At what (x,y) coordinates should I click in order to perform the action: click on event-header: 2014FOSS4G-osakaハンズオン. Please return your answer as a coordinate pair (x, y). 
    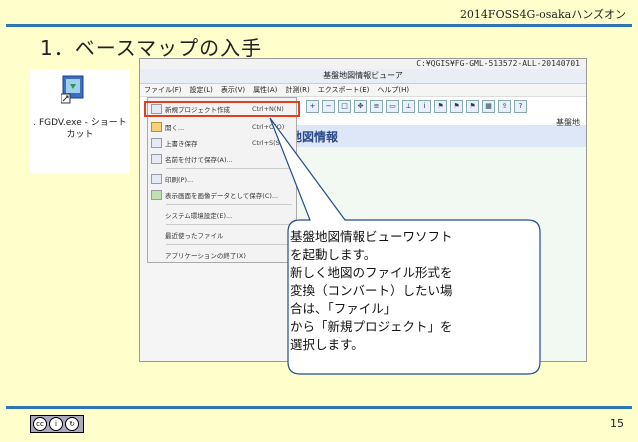
    Looking at the image, I should click on (542, 14).